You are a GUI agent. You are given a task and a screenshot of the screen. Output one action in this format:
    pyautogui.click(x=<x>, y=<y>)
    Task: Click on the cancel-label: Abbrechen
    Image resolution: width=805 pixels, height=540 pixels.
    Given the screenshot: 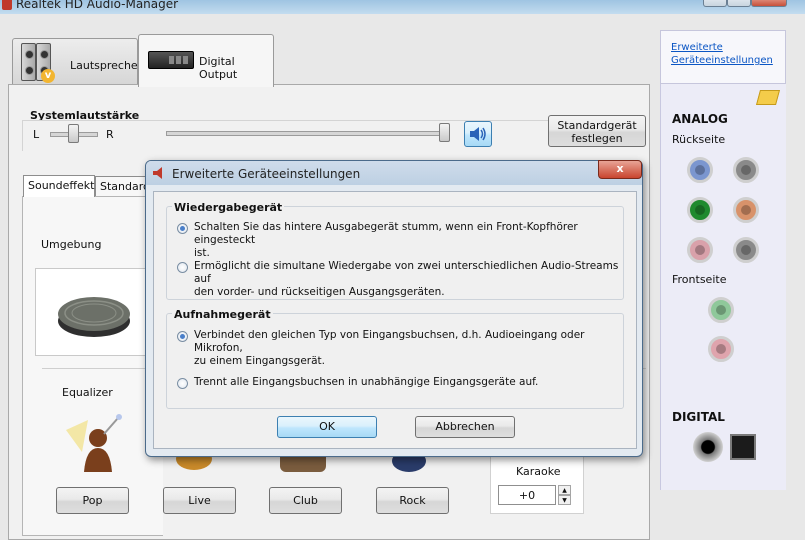 What is the action you would take?
    pyautogui.click(x=465, y=426)
    